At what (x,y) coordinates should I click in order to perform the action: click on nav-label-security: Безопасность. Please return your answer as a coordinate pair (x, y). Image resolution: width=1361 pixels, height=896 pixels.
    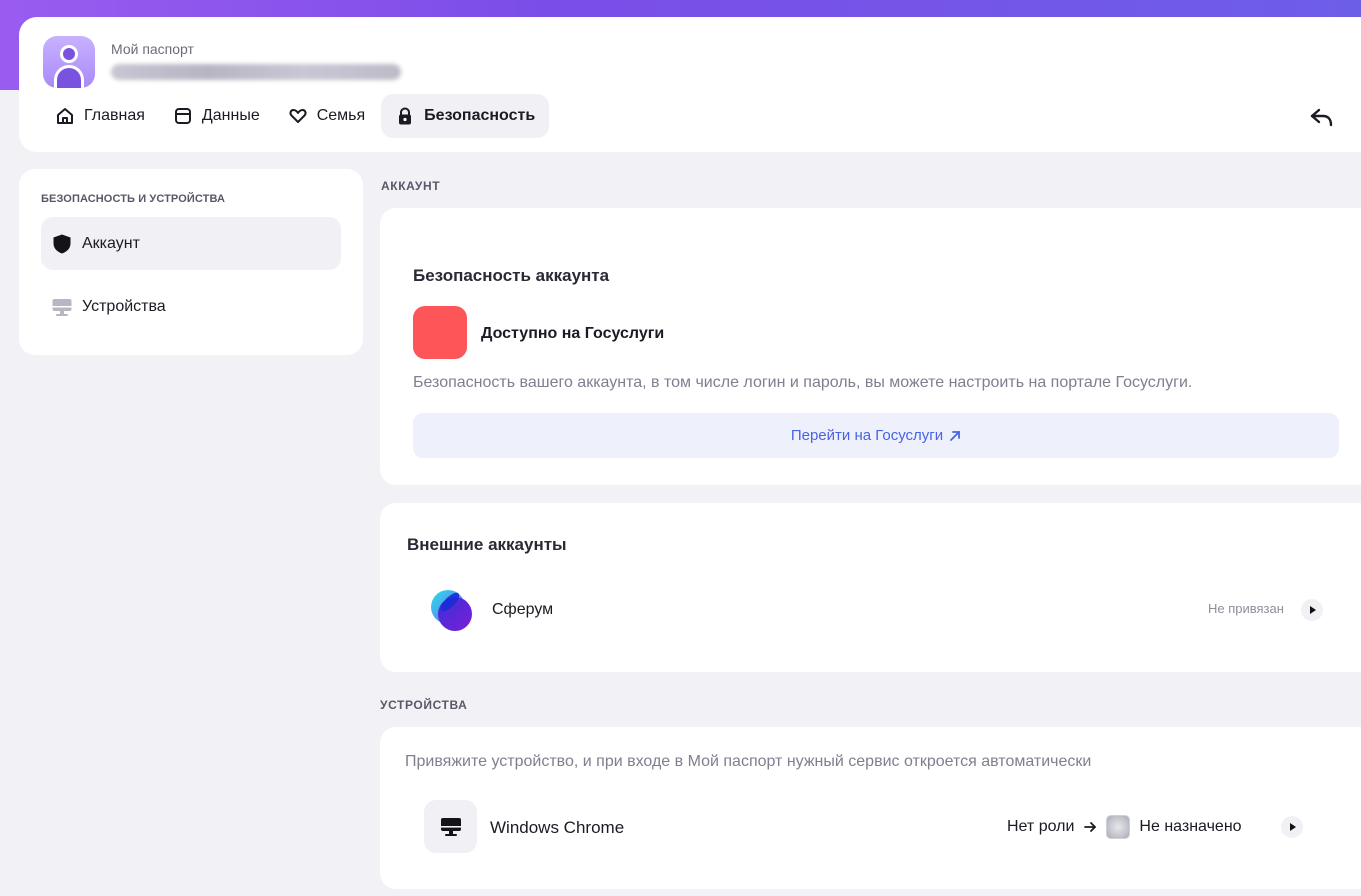
    Looking at the image, I should click on (480, 115).